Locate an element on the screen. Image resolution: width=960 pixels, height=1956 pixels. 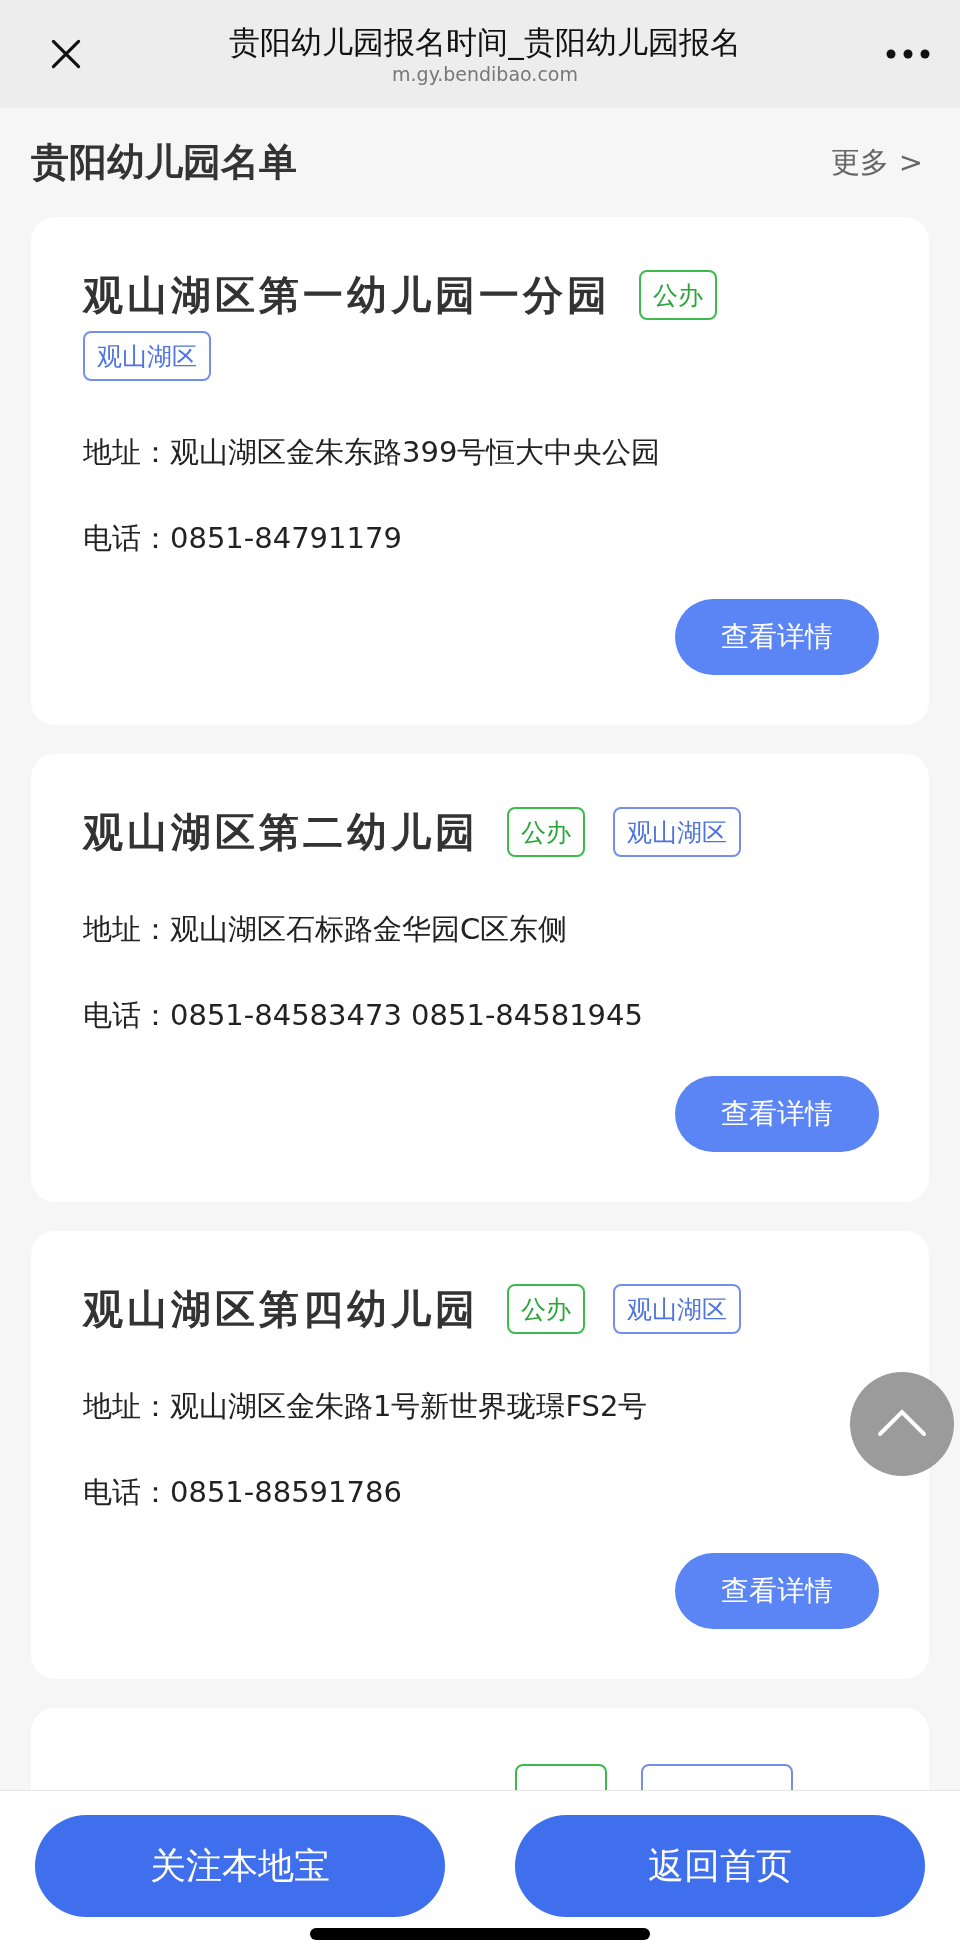
scroll-top-button is located at coordinates (902, 1424).